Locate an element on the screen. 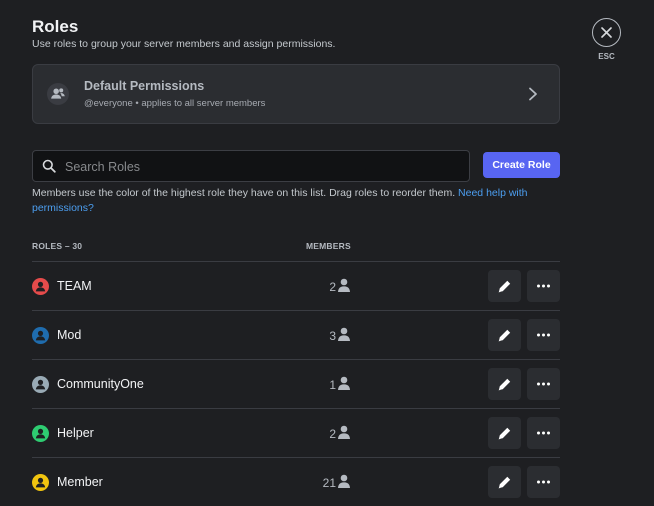  roles-column-header: ROLES – 30 is located at coordinates (57, 246).